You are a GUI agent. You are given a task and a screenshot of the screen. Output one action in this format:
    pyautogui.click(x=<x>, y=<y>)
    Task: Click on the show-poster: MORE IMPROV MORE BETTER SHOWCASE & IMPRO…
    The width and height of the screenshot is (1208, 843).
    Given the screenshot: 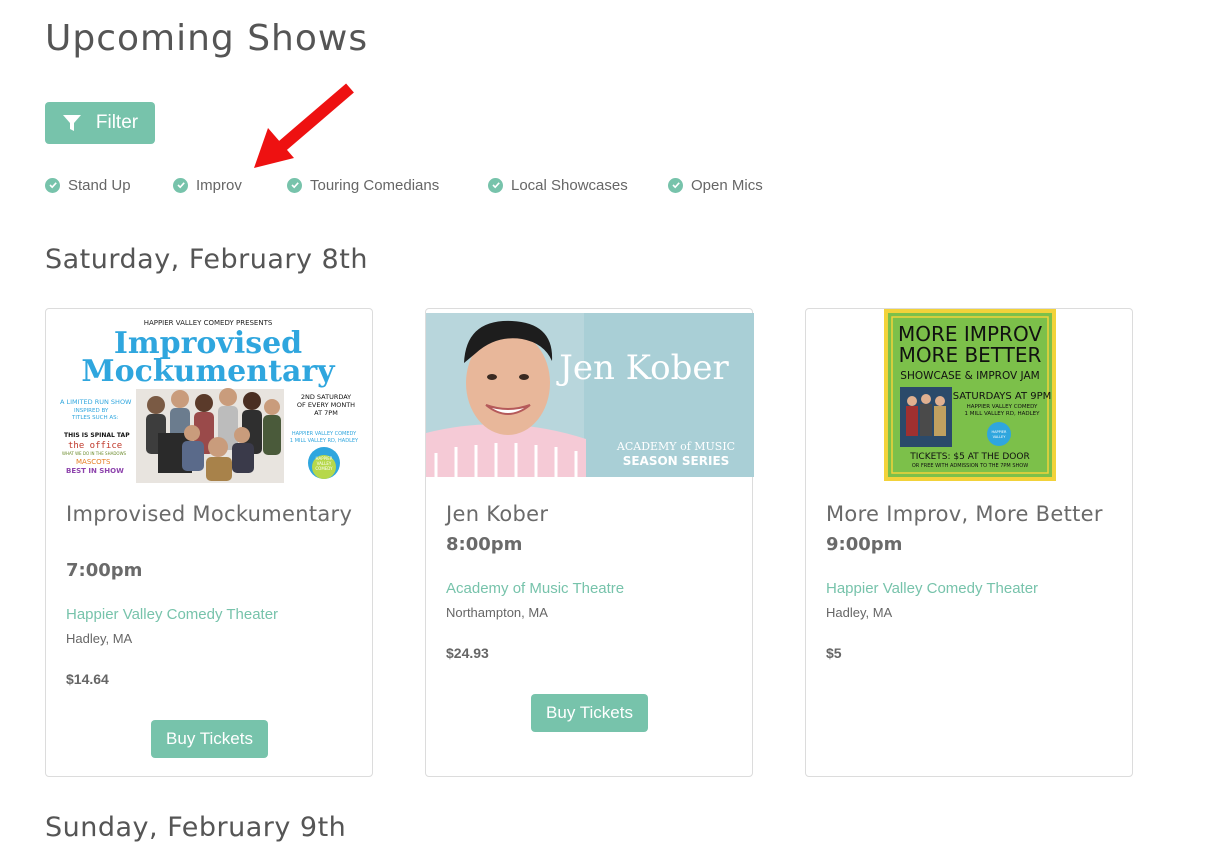 What is the action you would take?
    pyautogui.click(x=970, y=395)
    